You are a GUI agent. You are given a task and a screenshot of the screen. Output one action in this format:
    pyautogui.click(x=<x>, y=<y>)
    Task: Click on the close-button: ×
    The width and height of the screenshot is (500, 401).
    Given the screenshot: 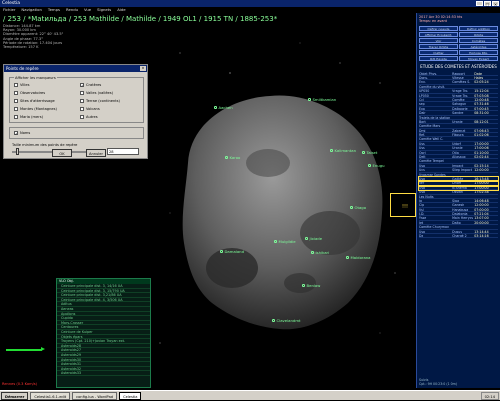 What is the action you would take?
    pyautogui.click(x=495, y=4)
    